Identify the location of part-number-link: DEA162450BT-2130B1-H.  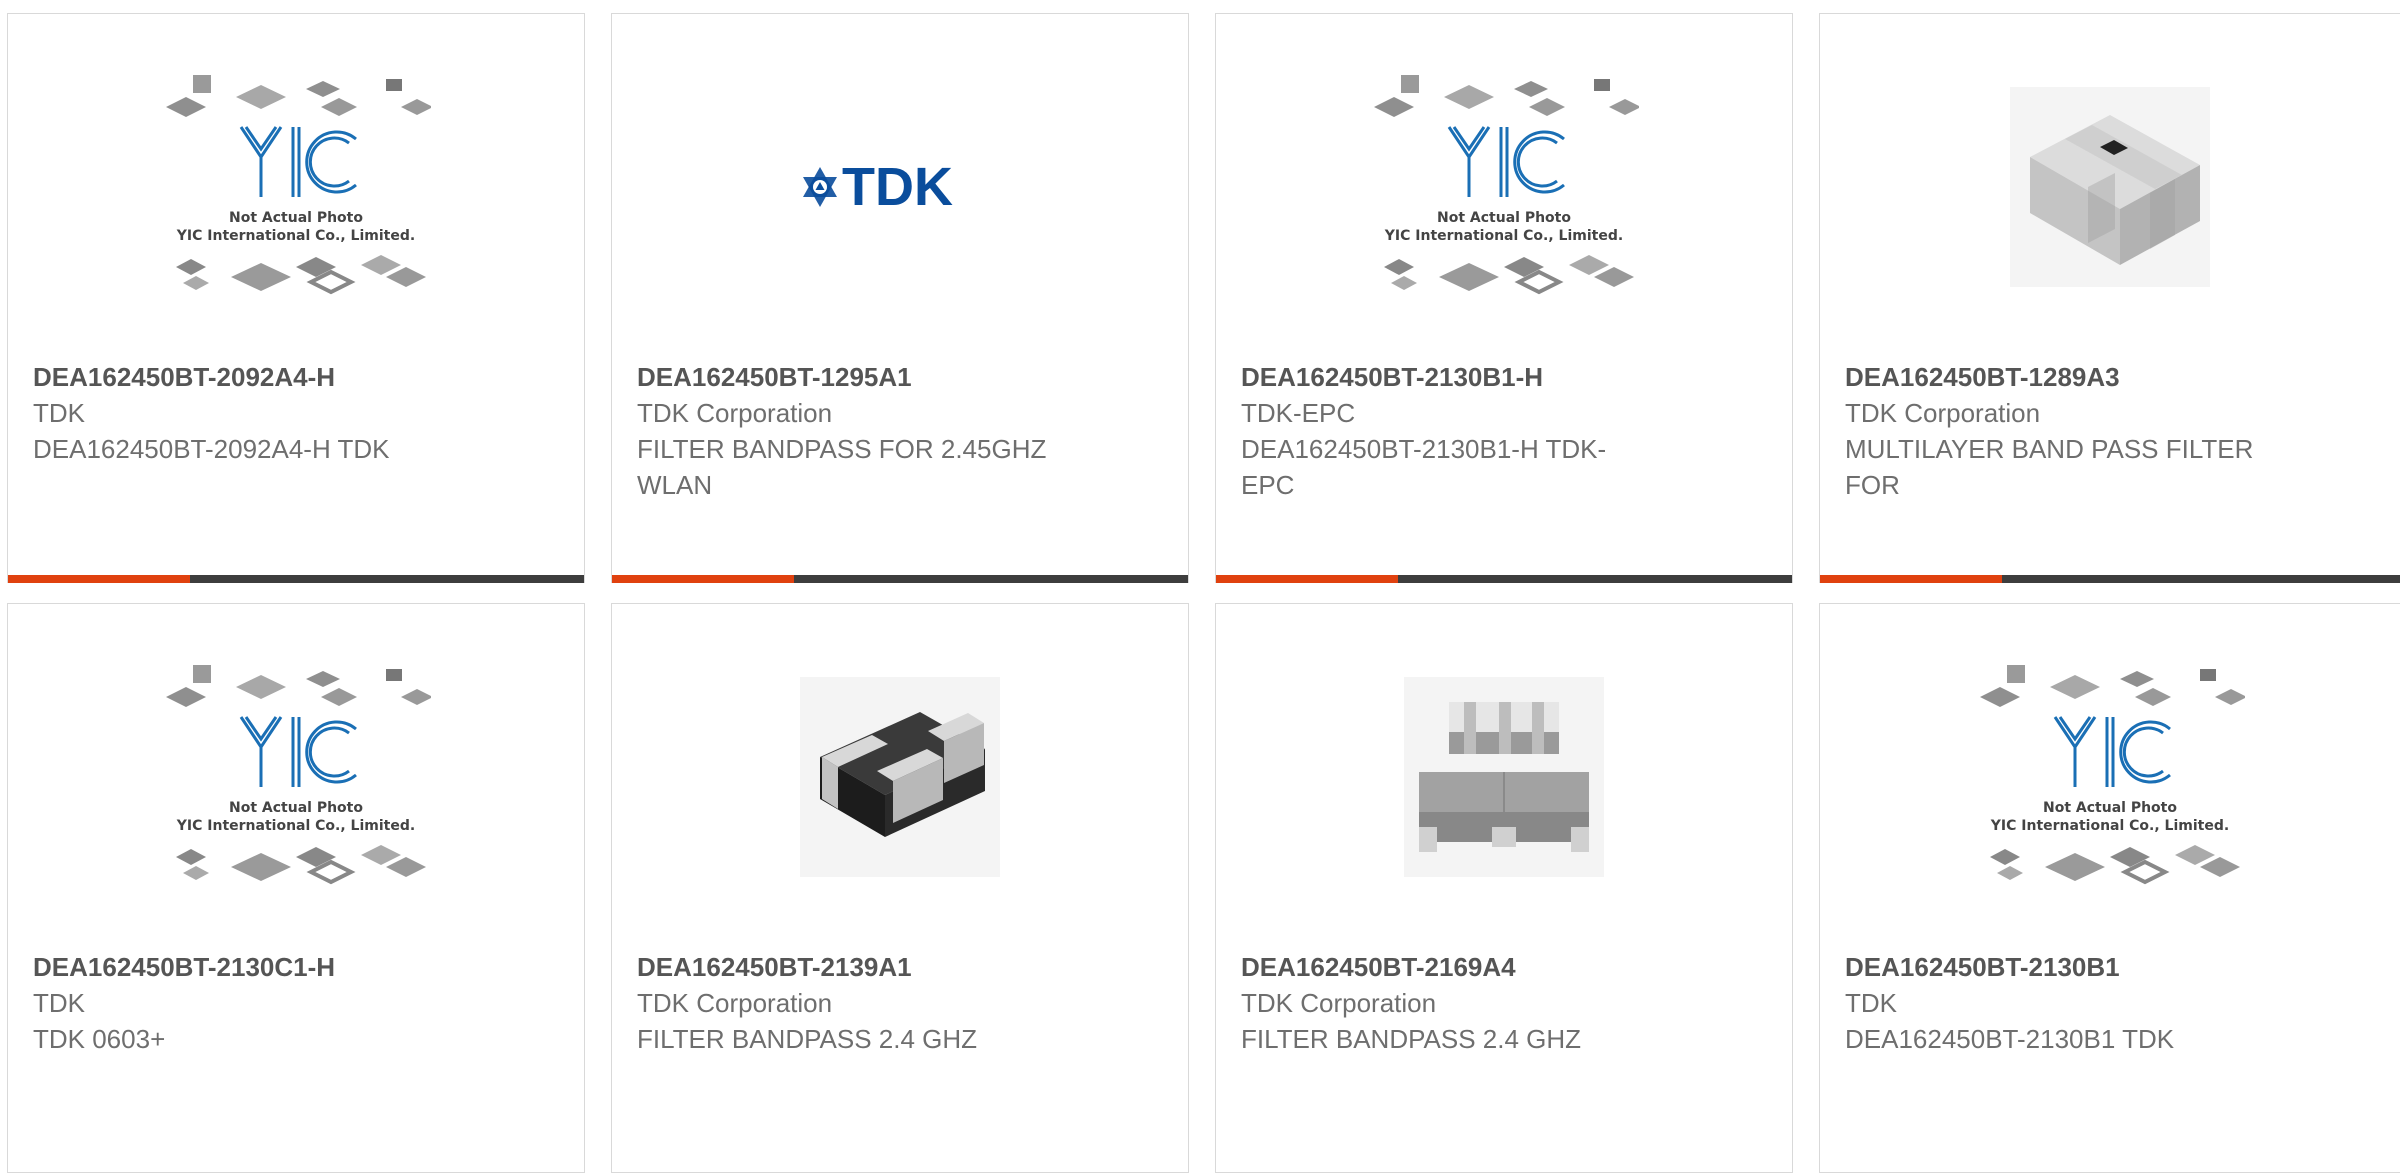
(1446, 377).